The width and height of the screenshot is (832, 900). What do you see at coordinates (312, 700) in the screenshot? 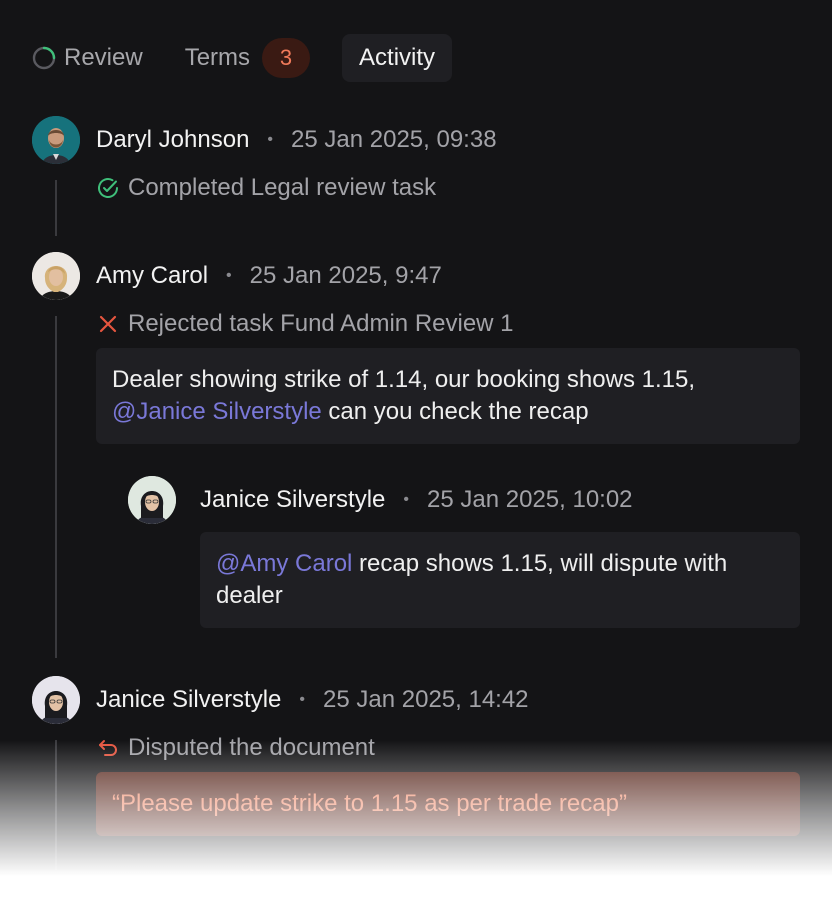
I see `activity-header: Janice Silverstyle • 25 Jan 2025, 14:42` at bounding box center [312, 700].